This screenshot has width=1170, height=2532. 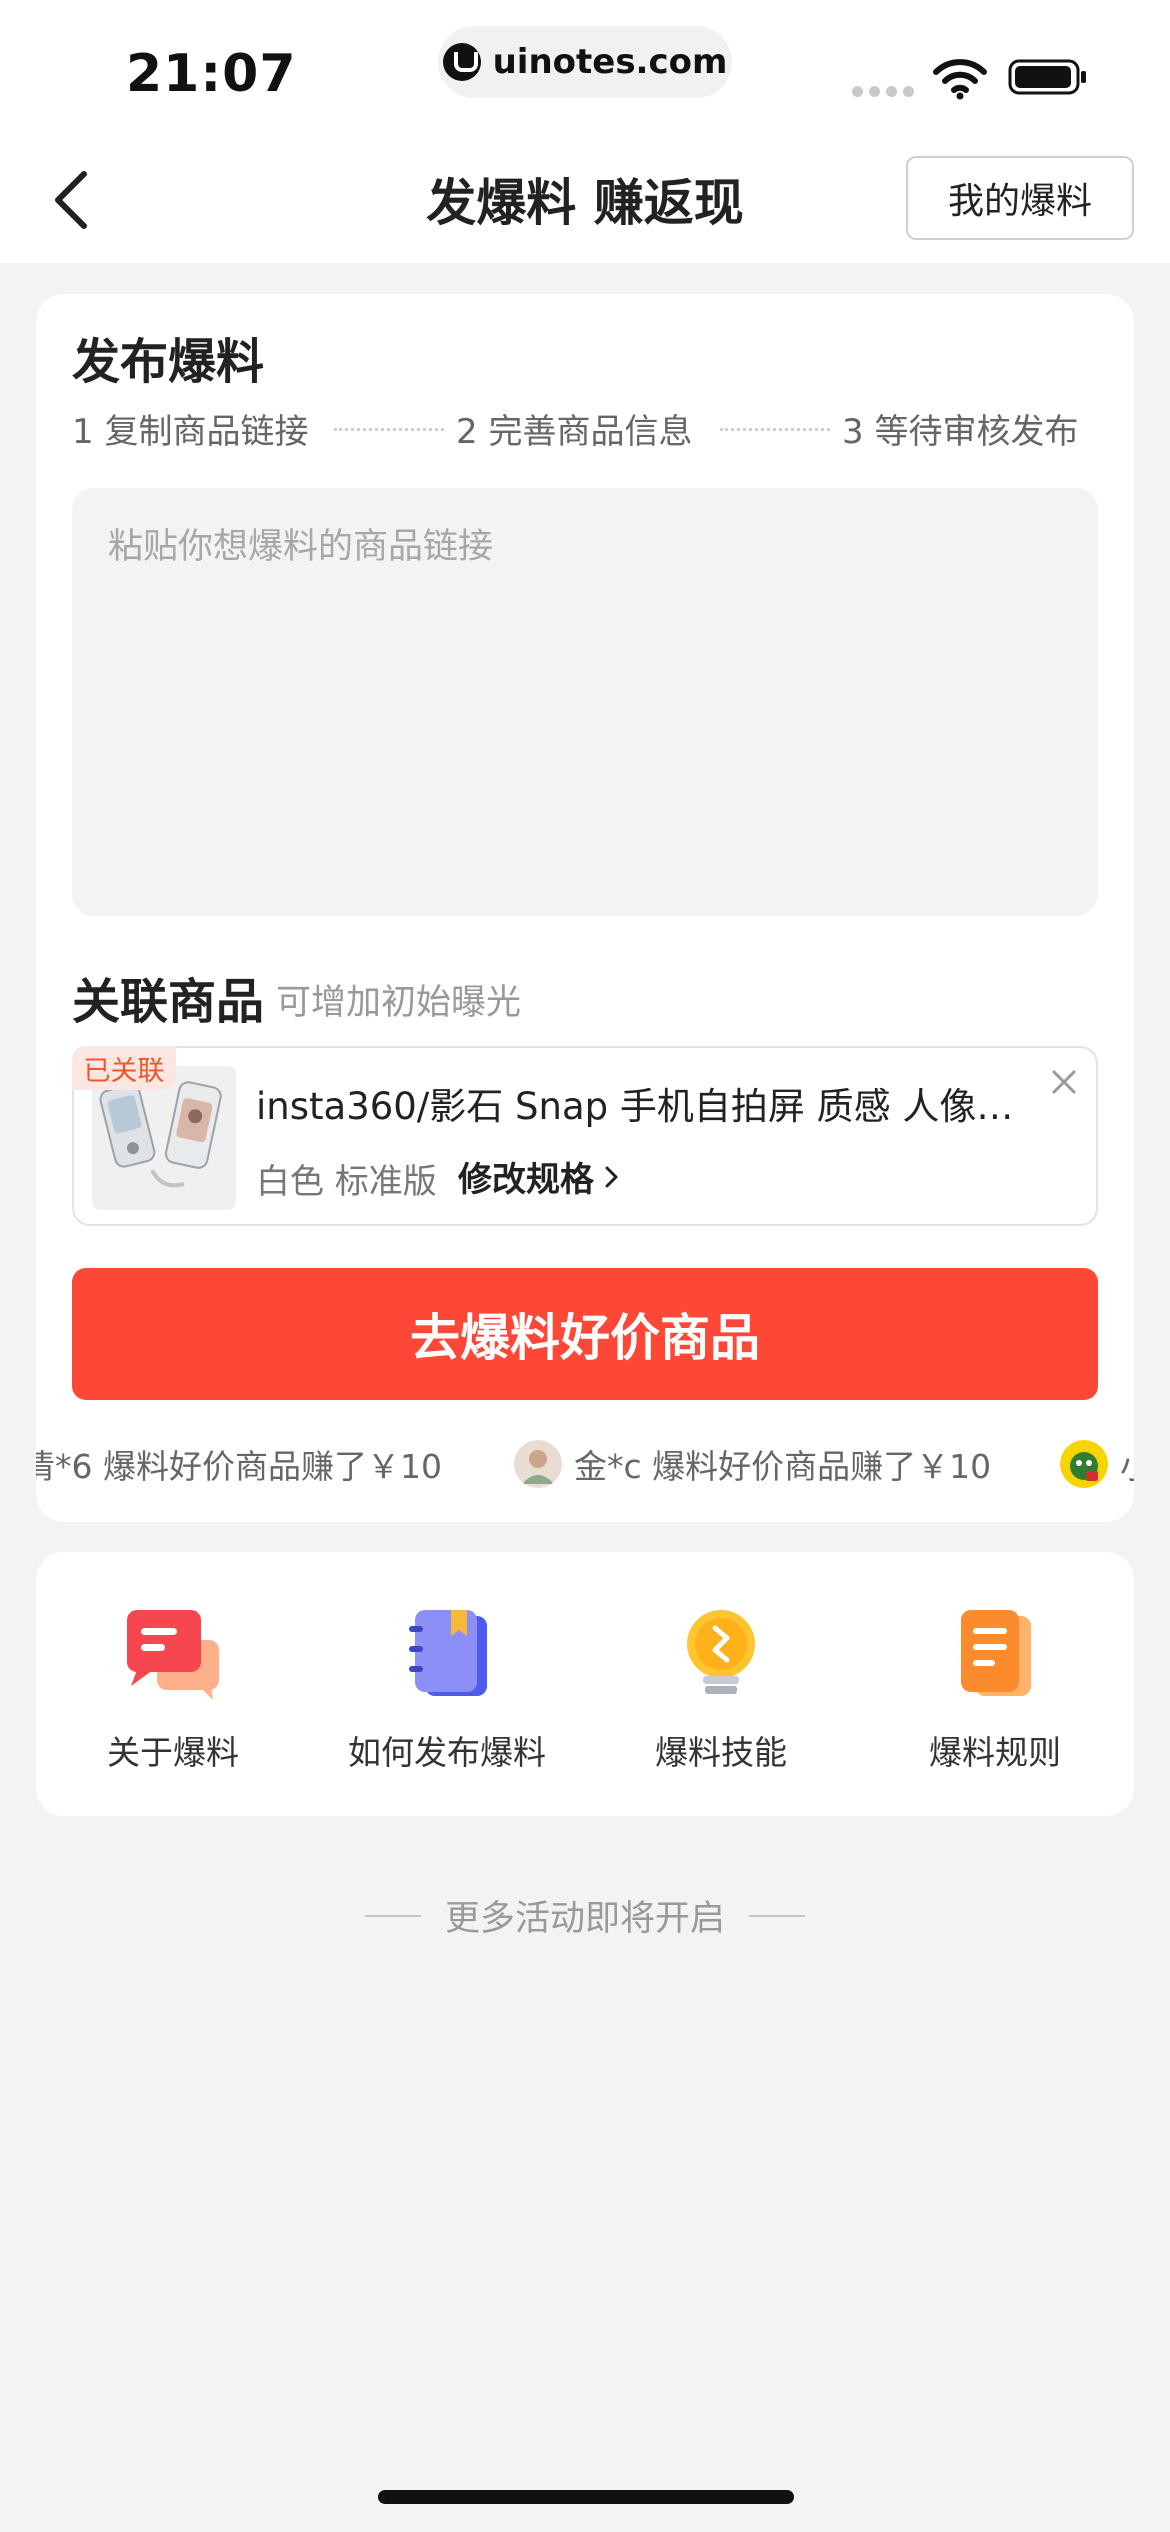 I want to click on step-indicator: 1 复制商品链接 2 完善商品信息 3 等待审核发布, so click(x=582, y=428).